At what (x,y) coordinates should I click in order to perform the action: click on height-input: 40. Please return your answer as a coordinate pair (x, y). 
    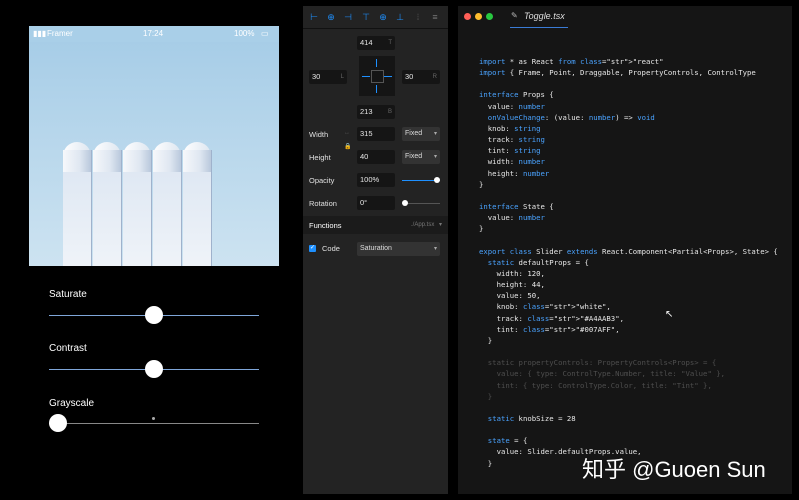
    Looking at the image, I should click on (376, 157).